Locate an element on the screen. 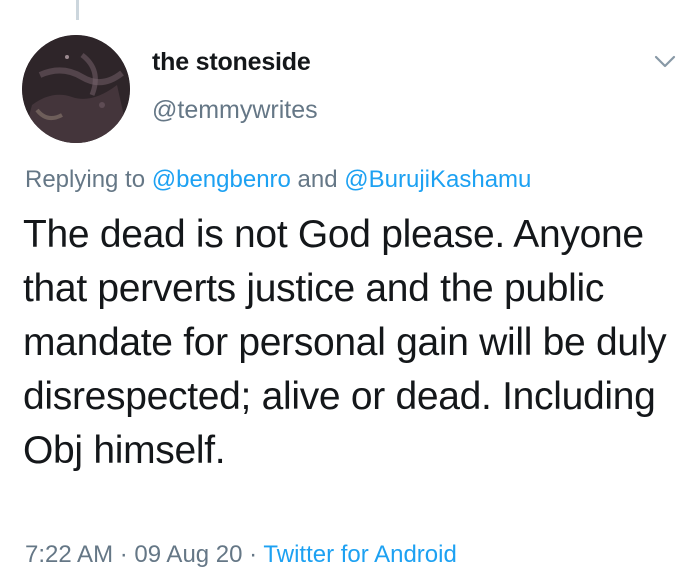  reply-prefix: Replying to is located at coordinates (88, 179).